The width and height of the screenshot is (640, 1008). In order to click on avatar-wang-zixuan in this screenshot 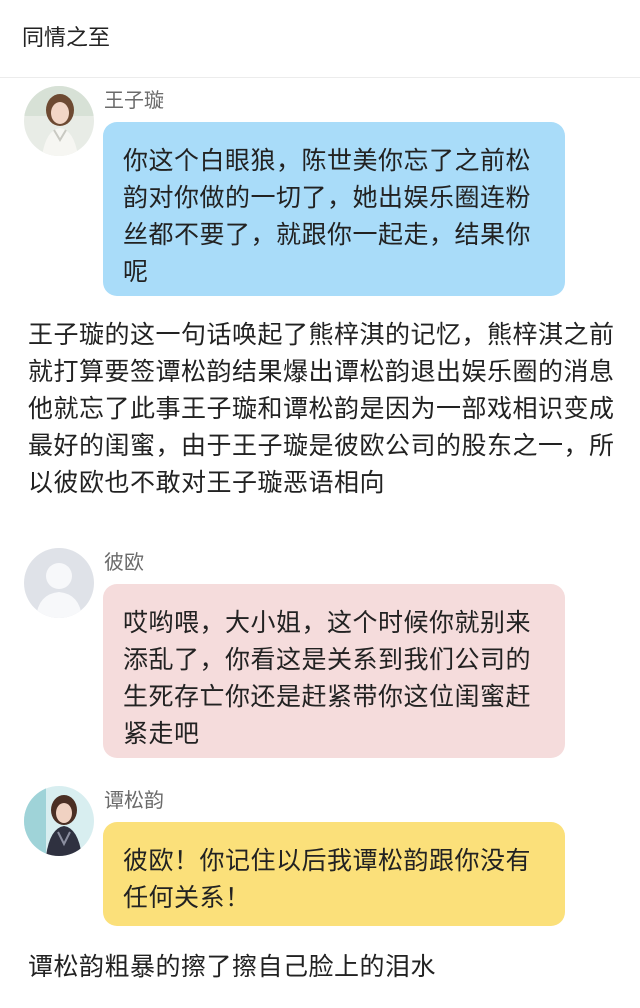, I will do `click(59, 121)`.